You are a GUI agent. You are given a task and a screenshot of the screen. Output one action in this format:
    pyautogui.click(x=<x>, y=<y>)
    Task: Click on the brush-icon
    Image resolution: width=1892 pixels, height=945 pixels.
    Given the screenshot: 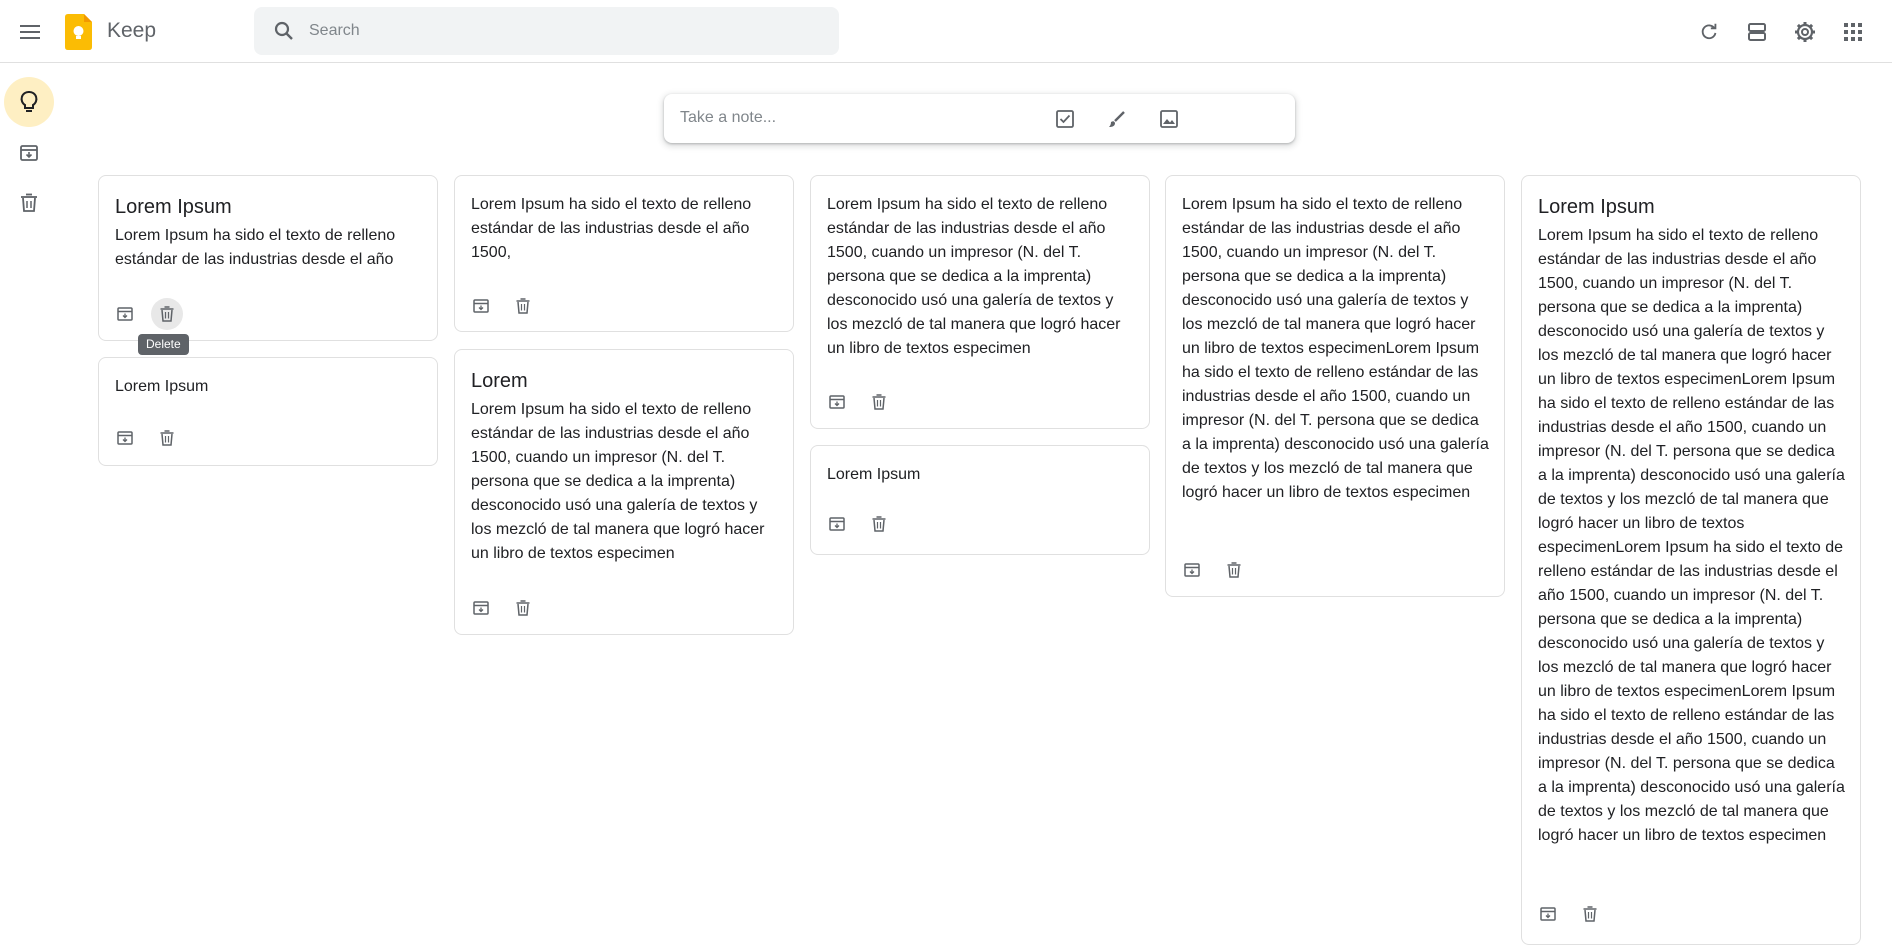 What is the action you would take?
    pyautogui.click(x=1117, y=119)
    